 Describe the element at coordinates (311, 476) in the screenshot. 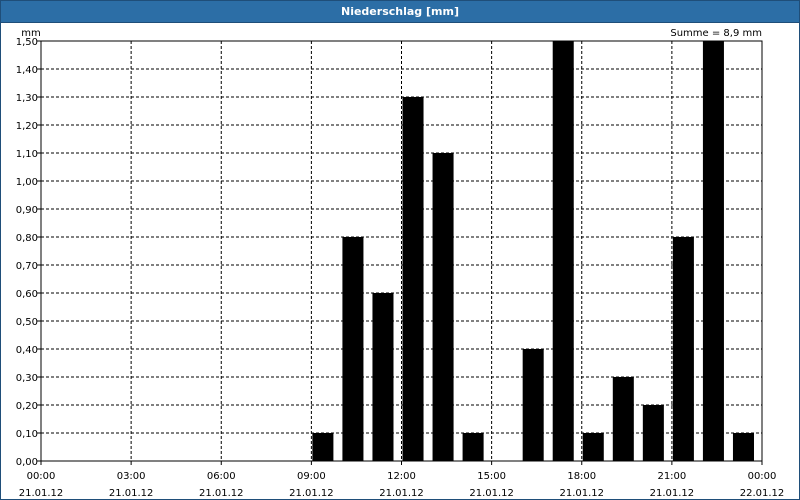

I see `x-tick-time: 09:00` at that location.